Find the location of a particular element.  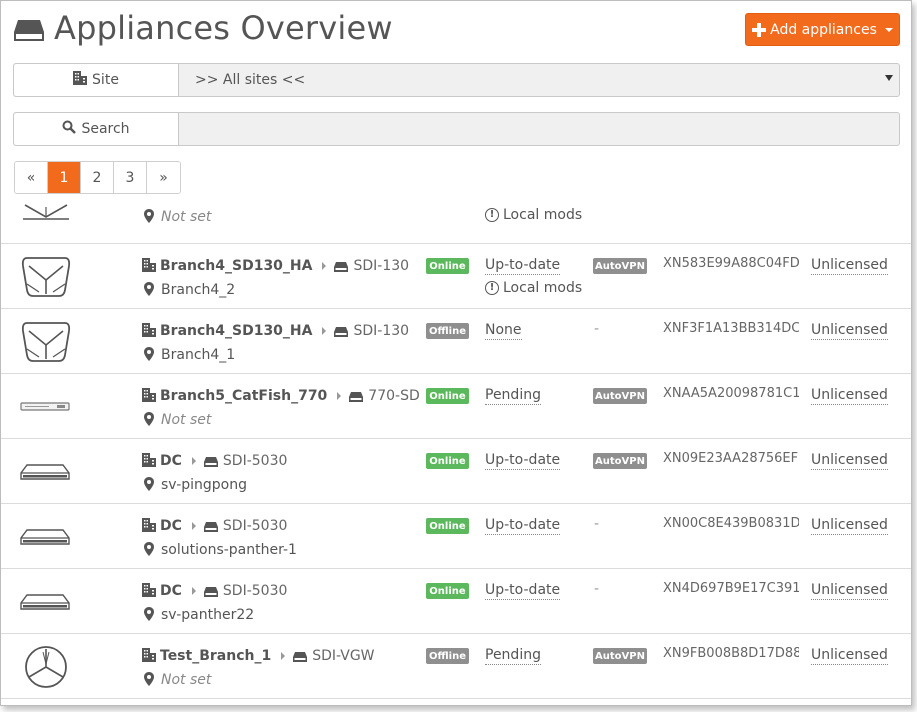

appliance-icon is located at coordinates (29, 33).